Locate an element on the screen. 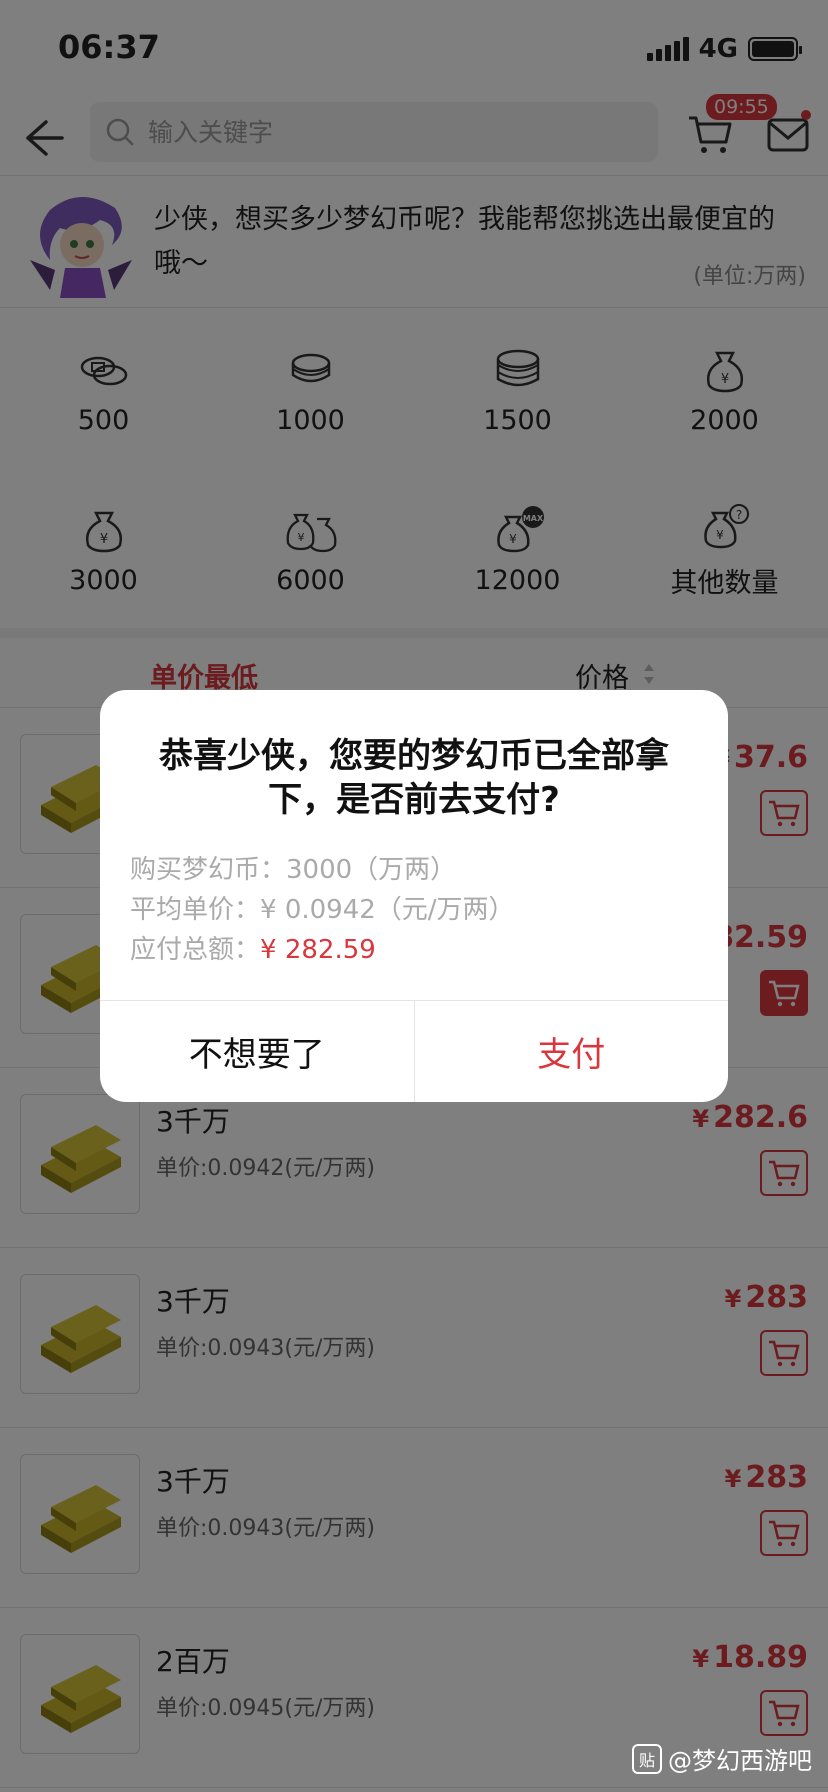  dialog-title: 恭喜少侠，您要的梦幻币已全部拿下，是否前去支付? is located at coordinates (414, 778).